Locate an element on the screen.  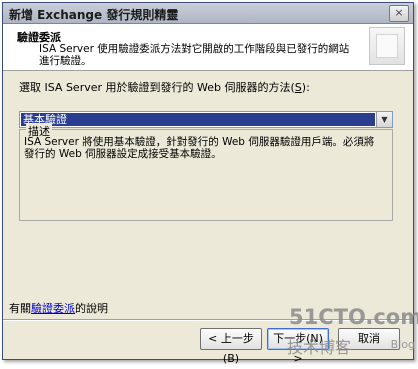
close-button: × is located at coordinates (399, 13).